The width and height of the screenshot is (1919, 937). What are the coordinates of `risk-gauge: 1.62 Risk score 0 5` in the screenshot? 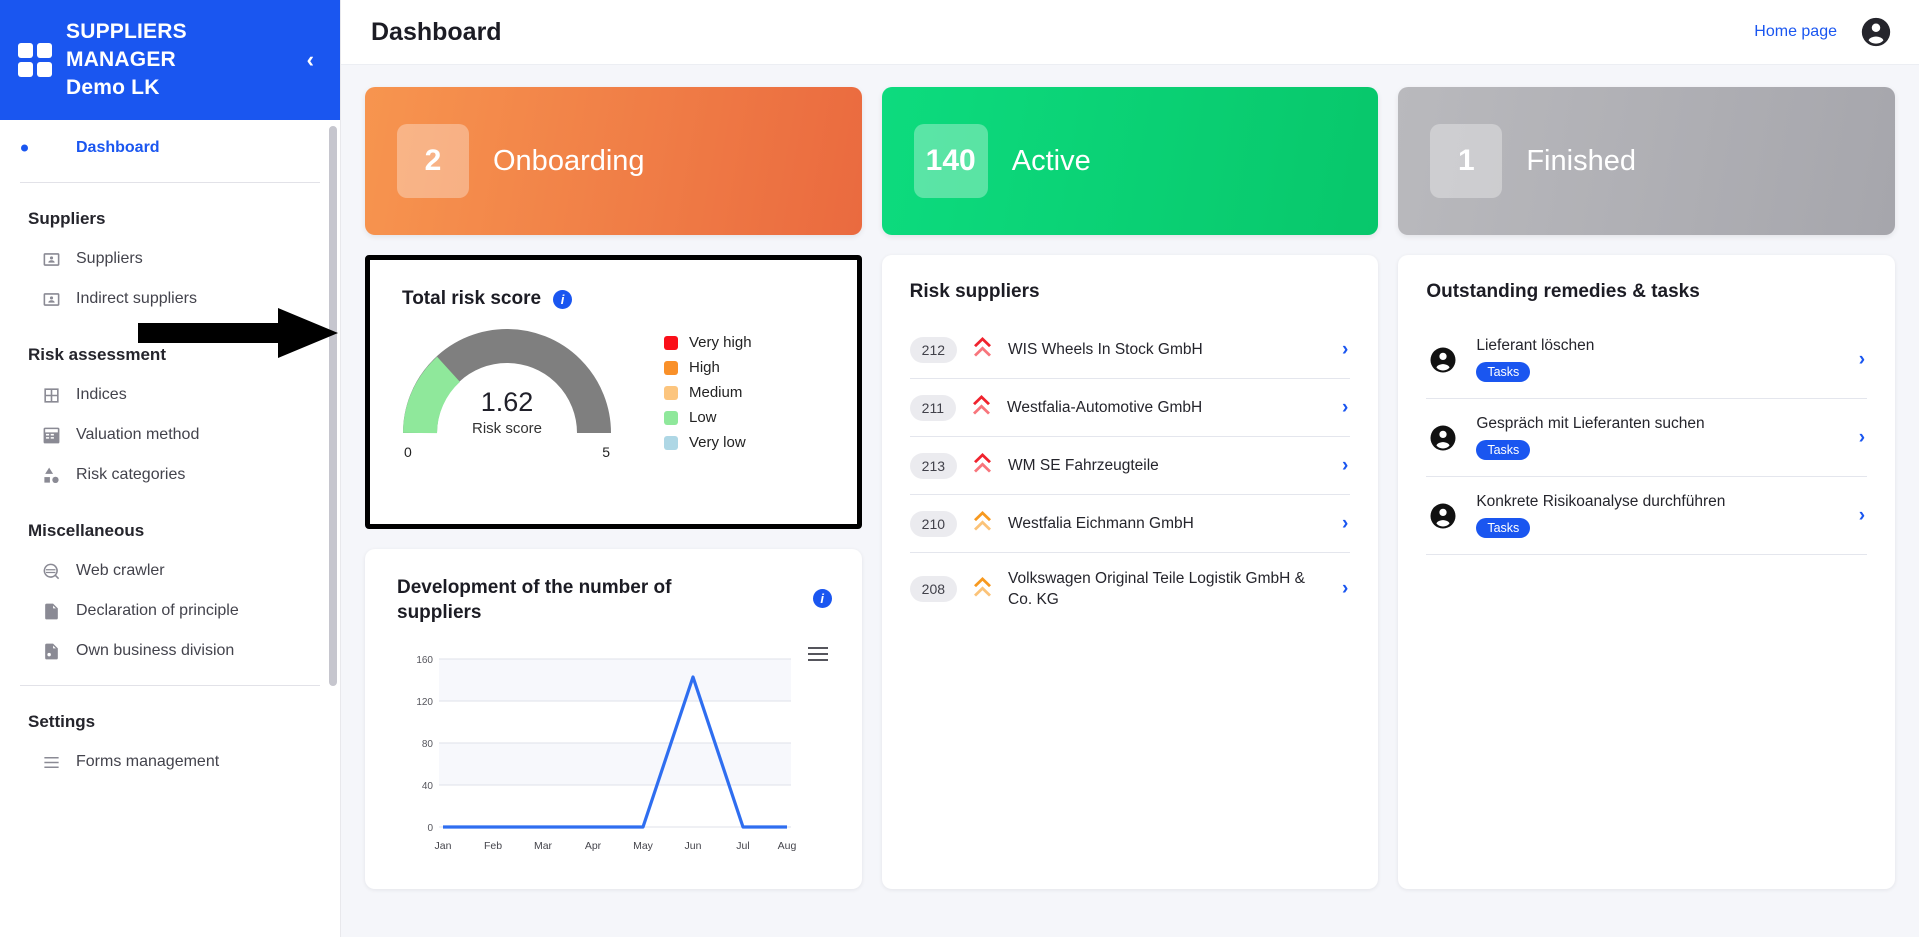 It's located at (507, 394).